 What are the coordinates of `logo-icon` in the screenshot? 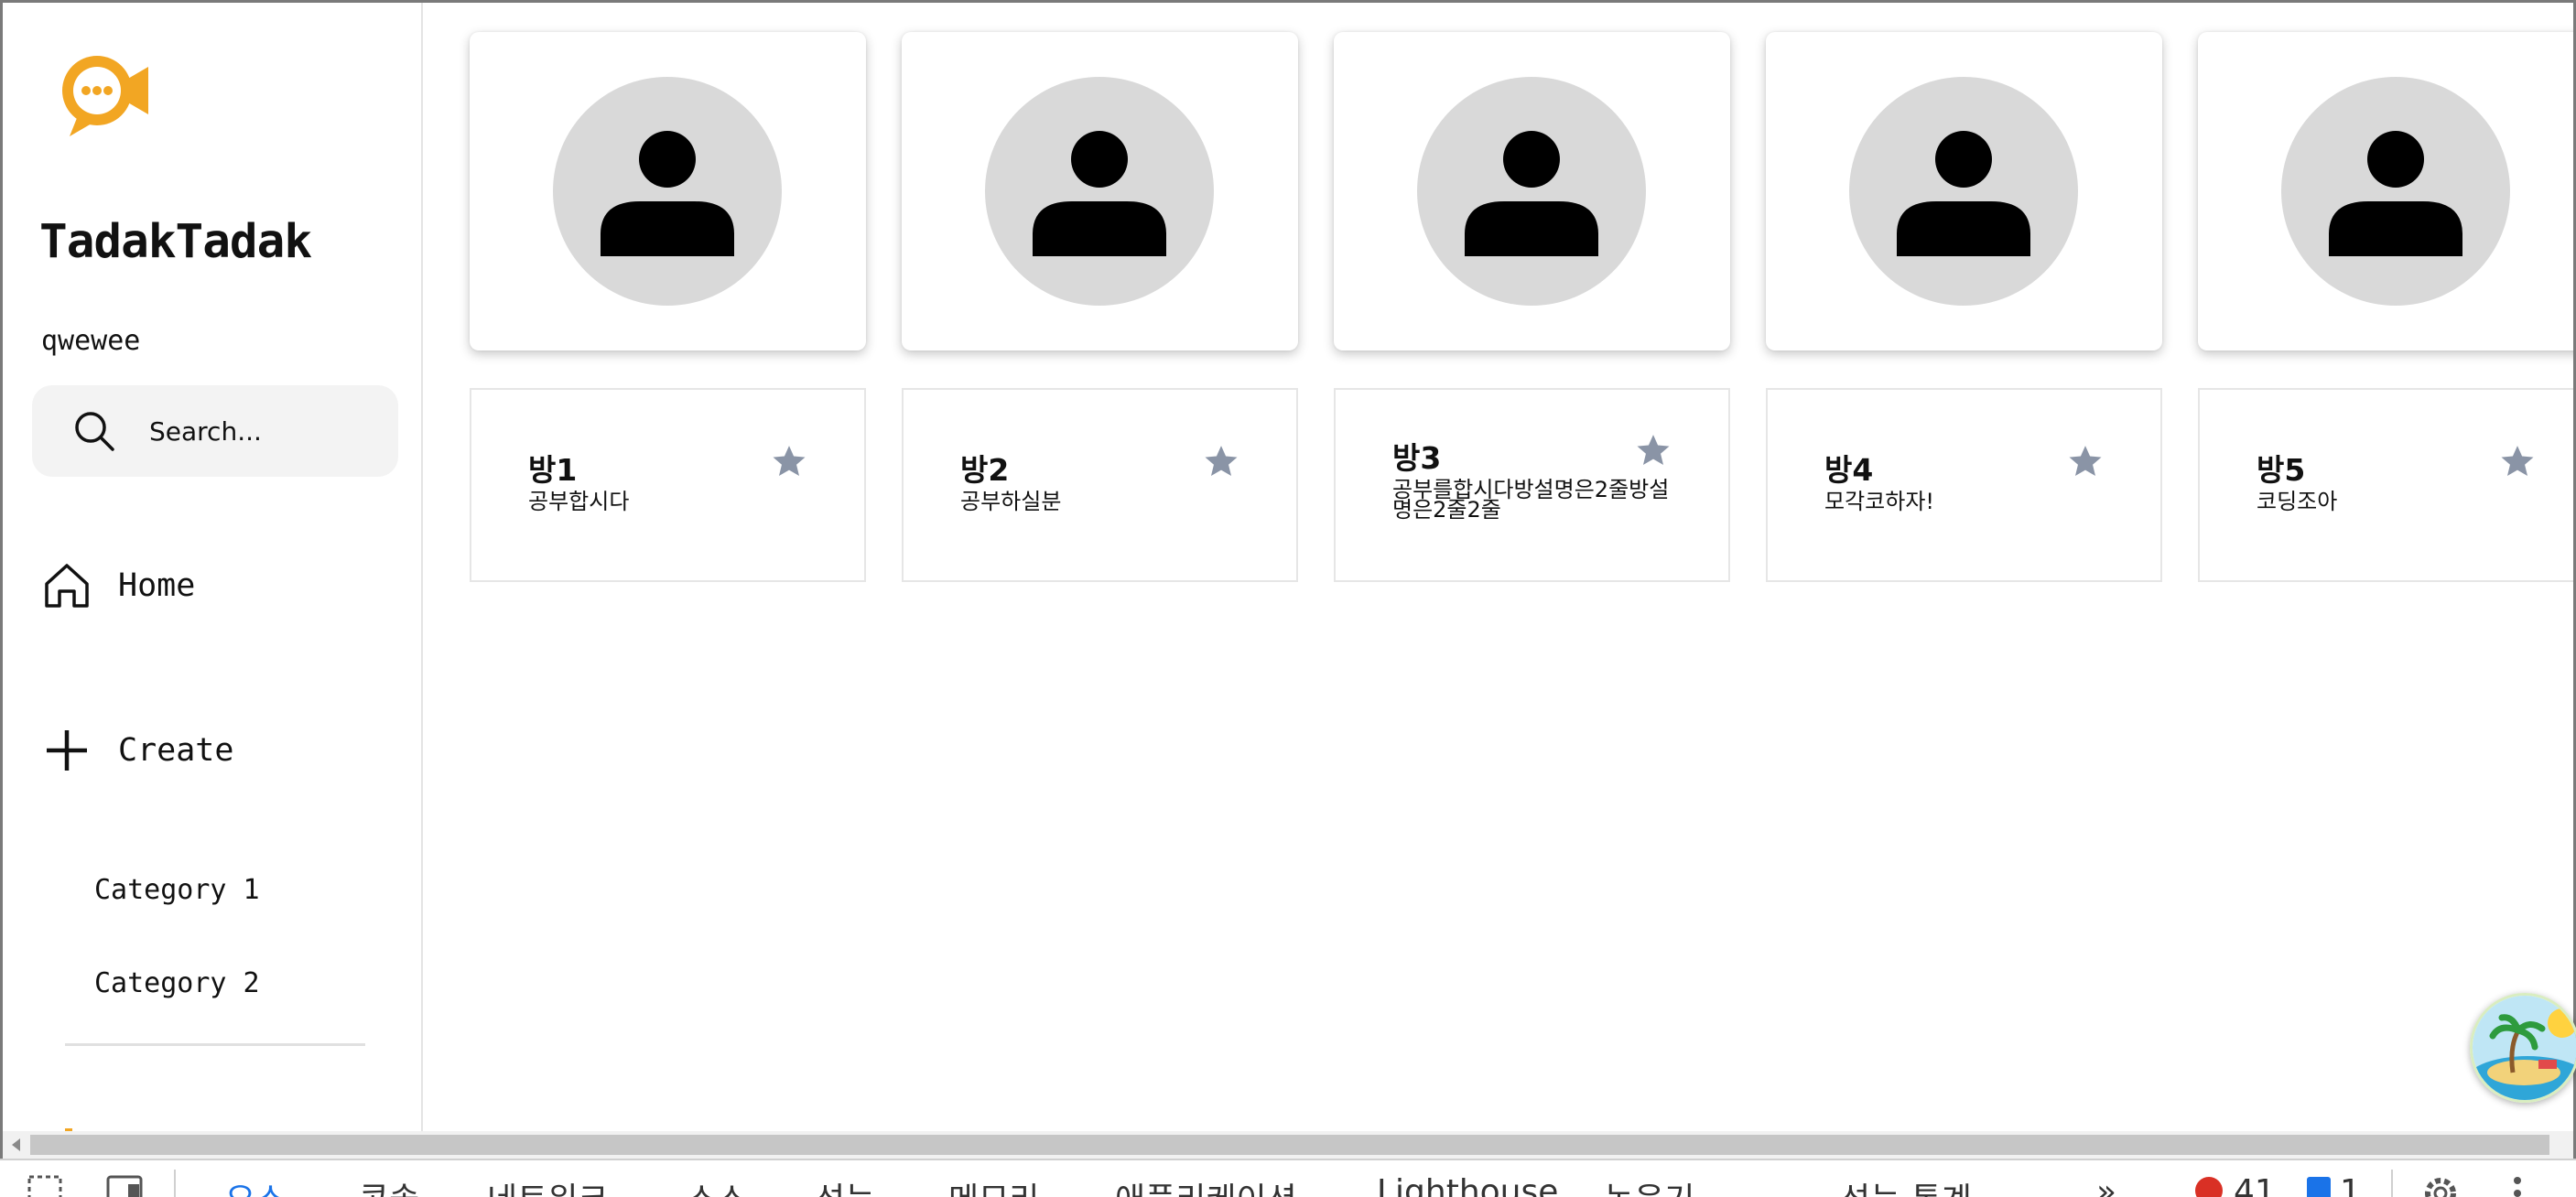 It's located at (104, 97).